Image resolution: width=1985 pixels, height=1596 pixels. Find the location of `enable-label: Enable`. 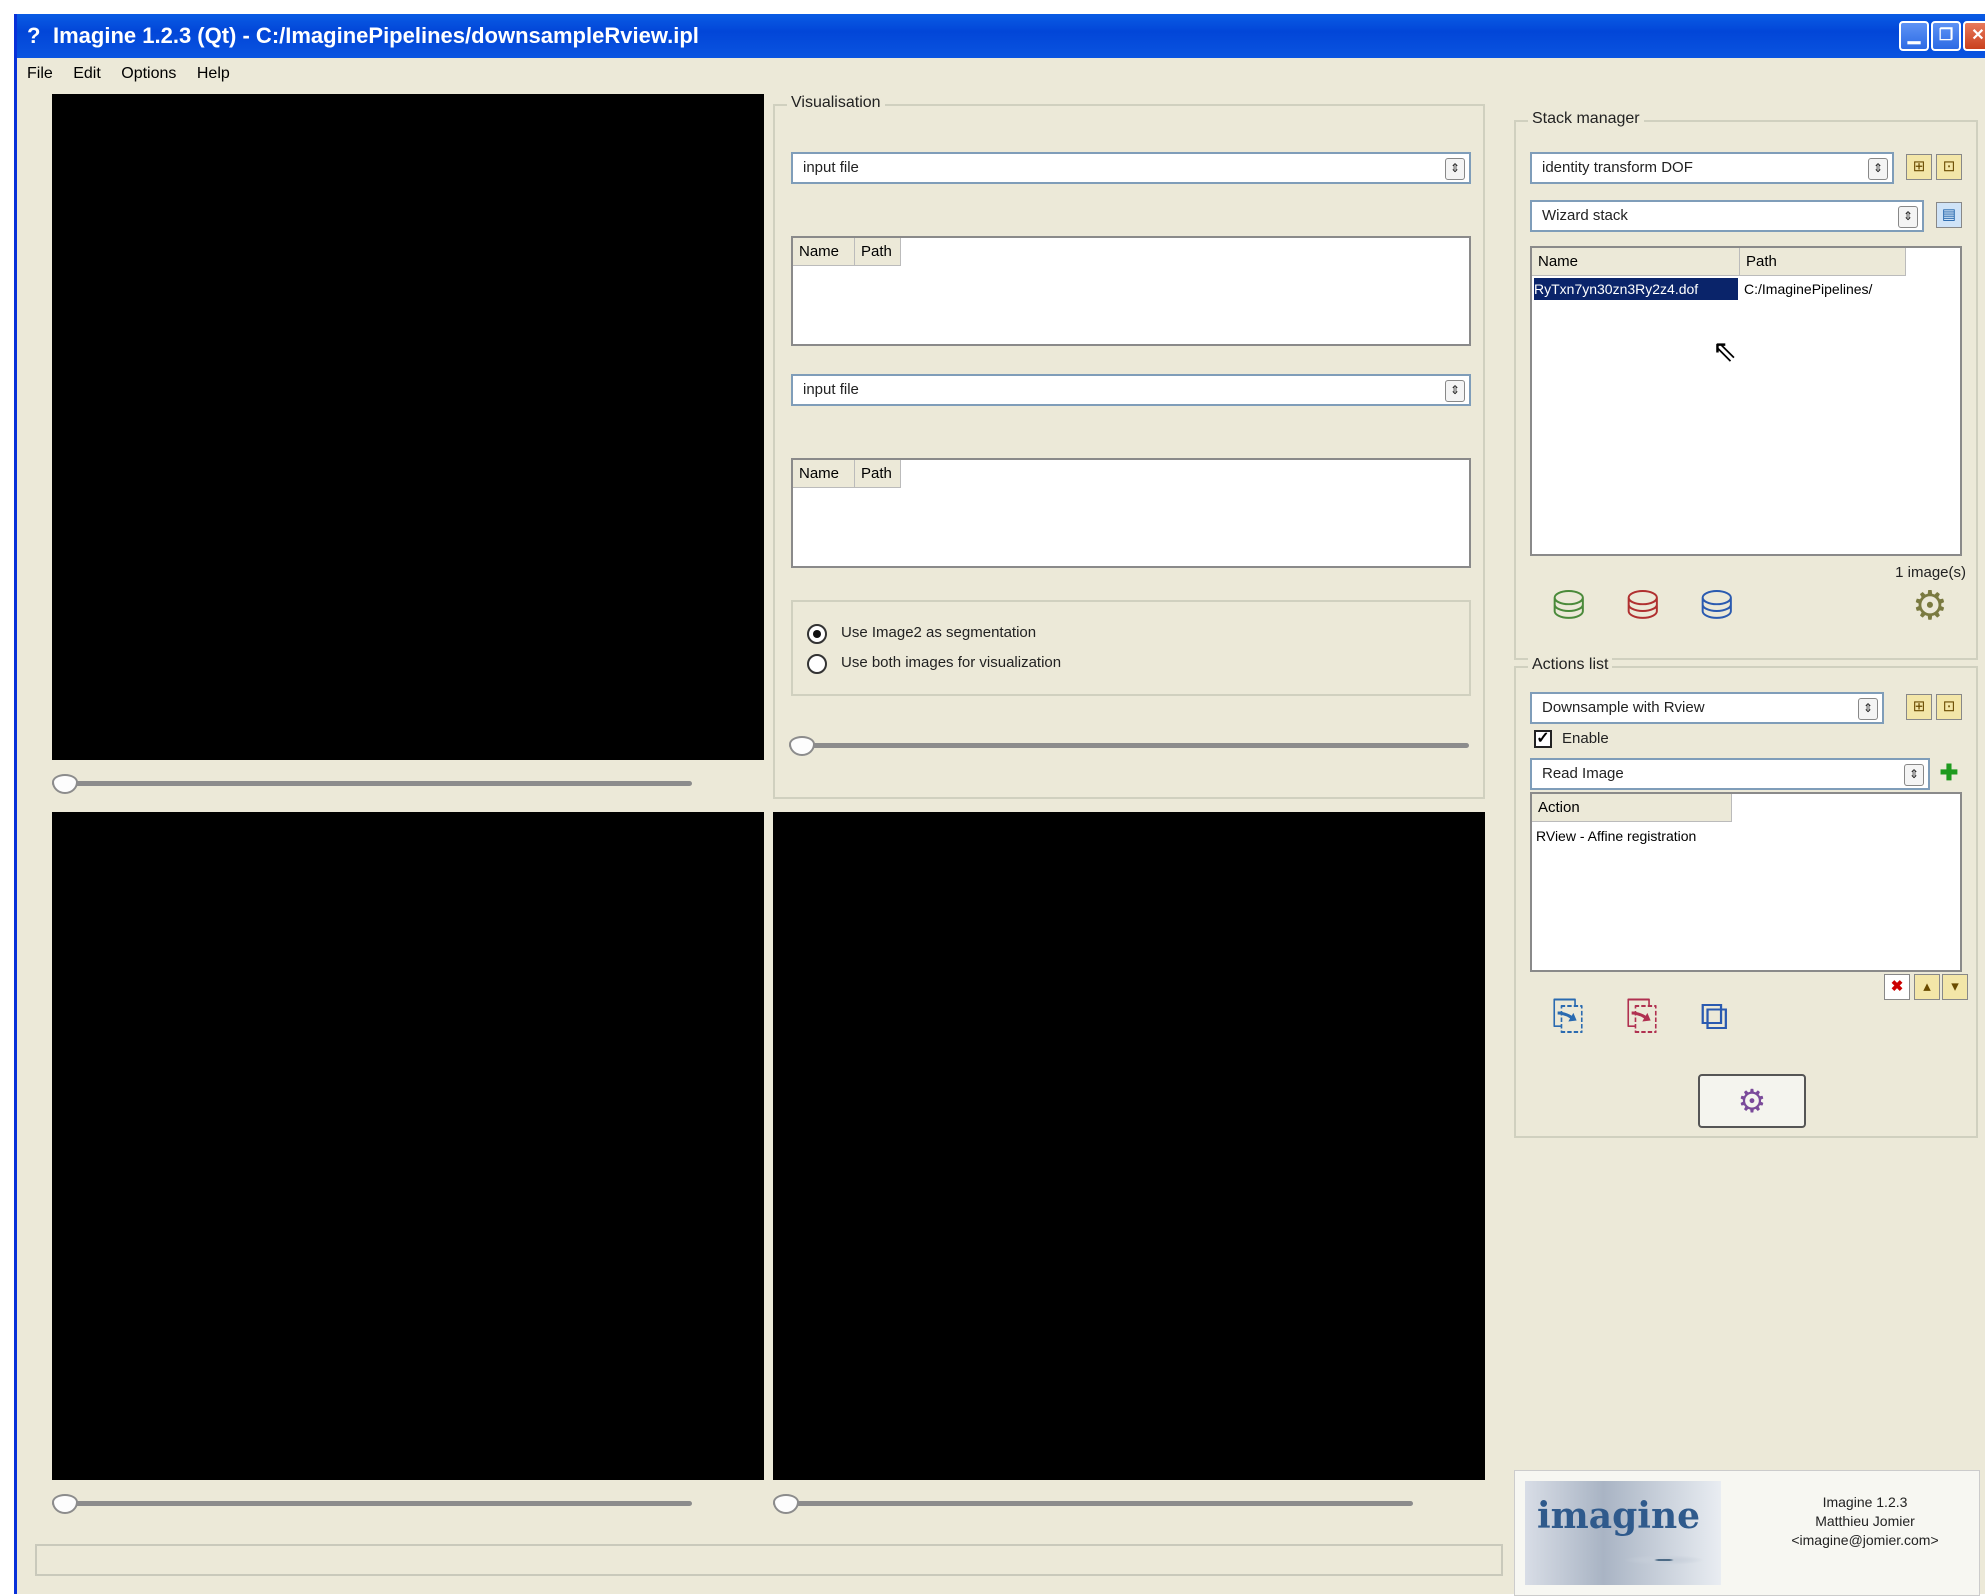

enable-label: Enable is located at coordinates (1585, 738).